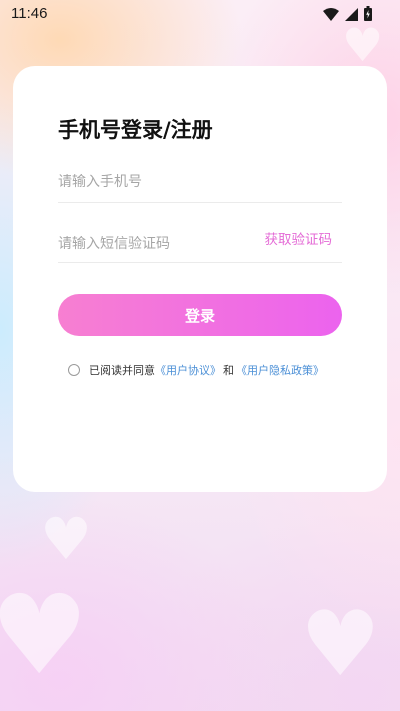 This screenshot has width=400, height=711. What do you see at coordinates (122, 370) in the screenshot?
I see `agree-text: 已阅读并同意` at bounding box center [122, 370].